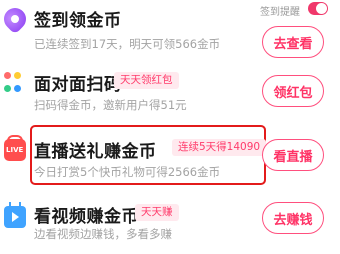  Describe the element at coordinates (15, 148) in the screenshot. I see `live-icon: LIVE` at that location.